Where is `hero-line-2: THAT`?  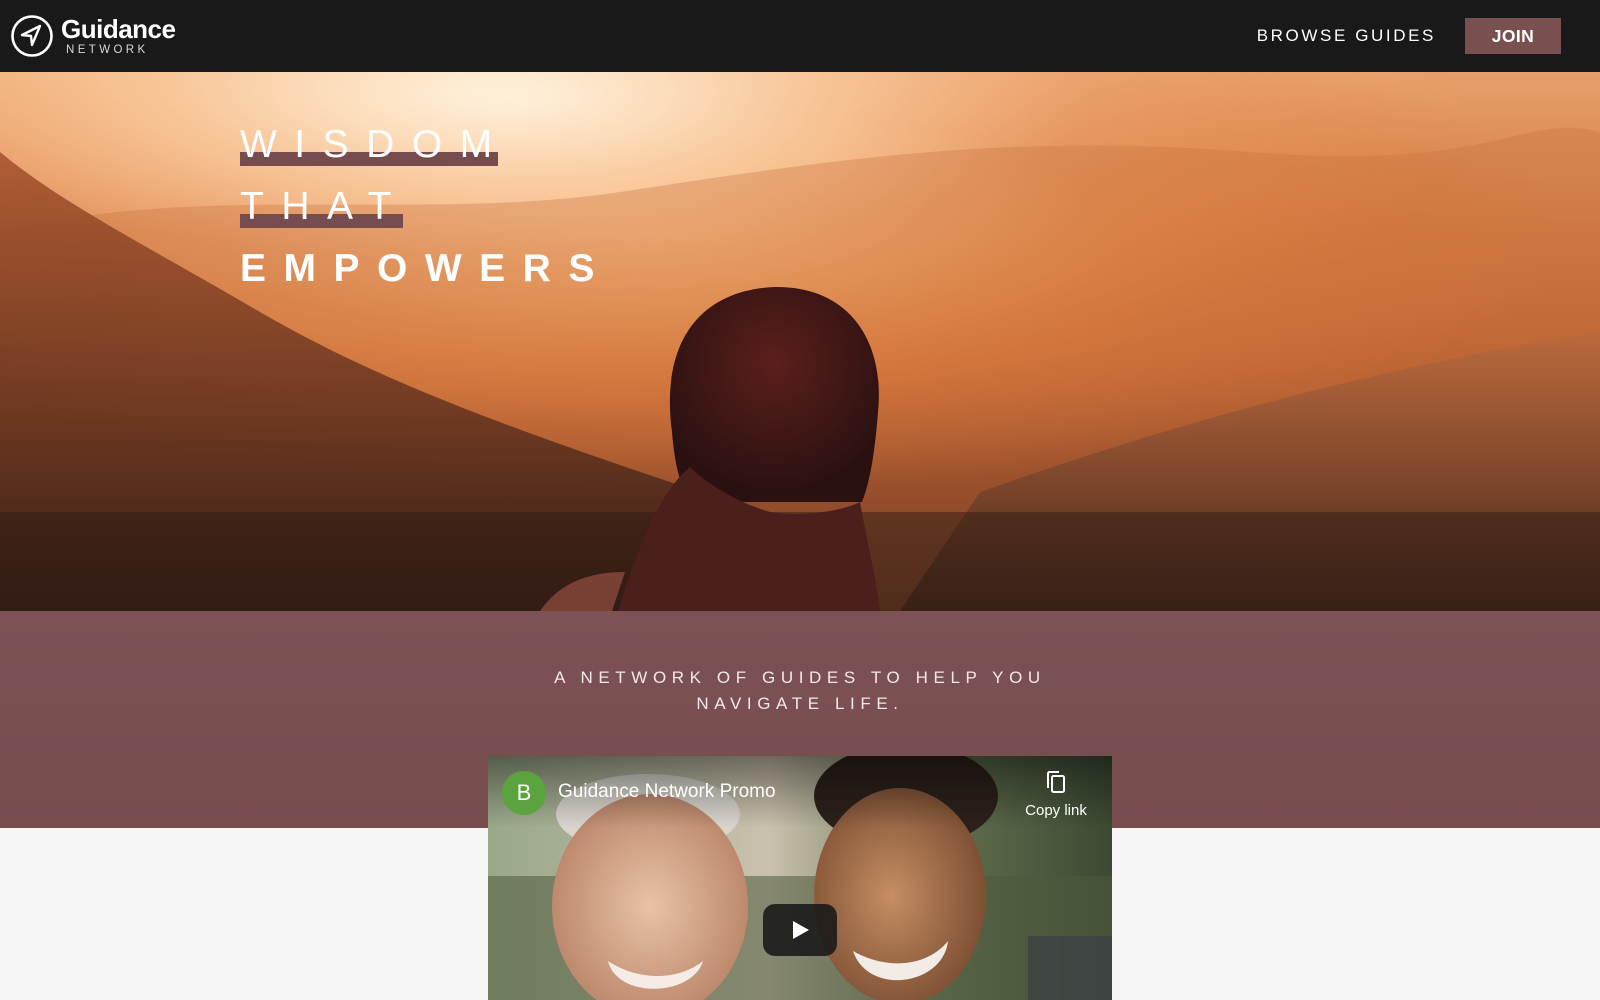 hero-line-2: THAT is located at coordinates (324, 206).